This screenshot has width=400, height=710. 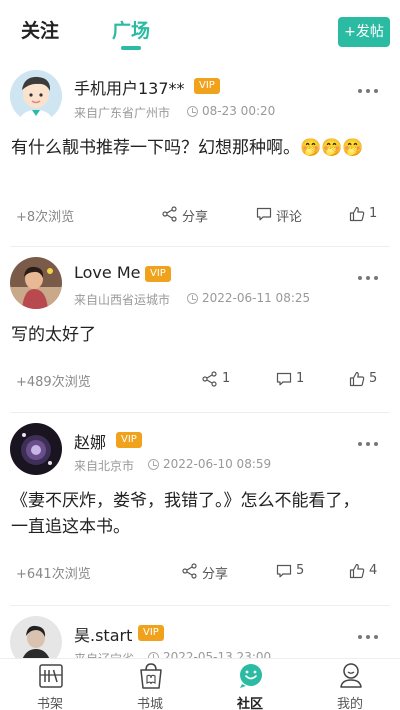 I want to click on view-count: +641次浏览, so click(x=53, y=574).